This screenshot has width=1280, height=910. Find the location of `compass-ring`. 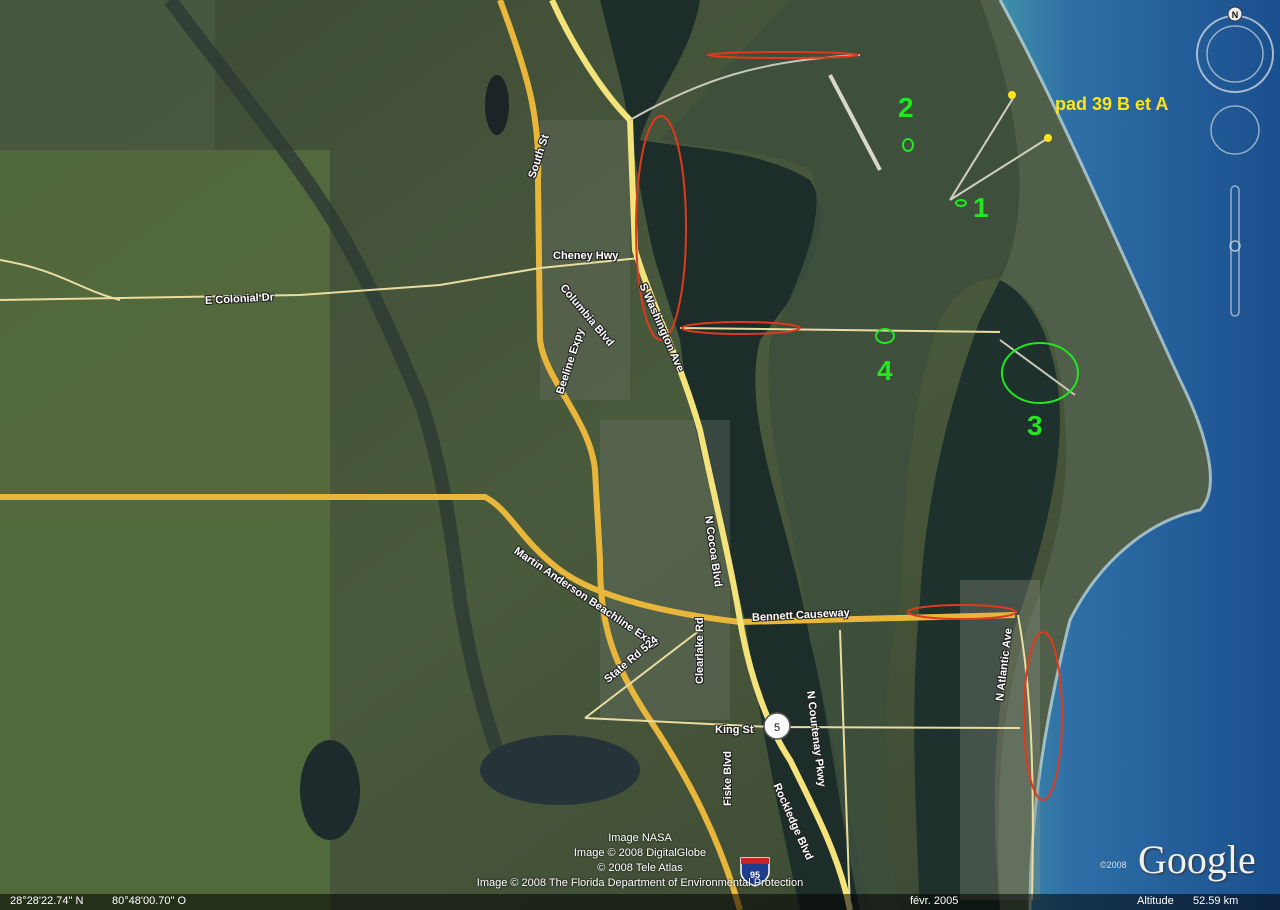

compass-ring is located at coordinates (1235, 54).